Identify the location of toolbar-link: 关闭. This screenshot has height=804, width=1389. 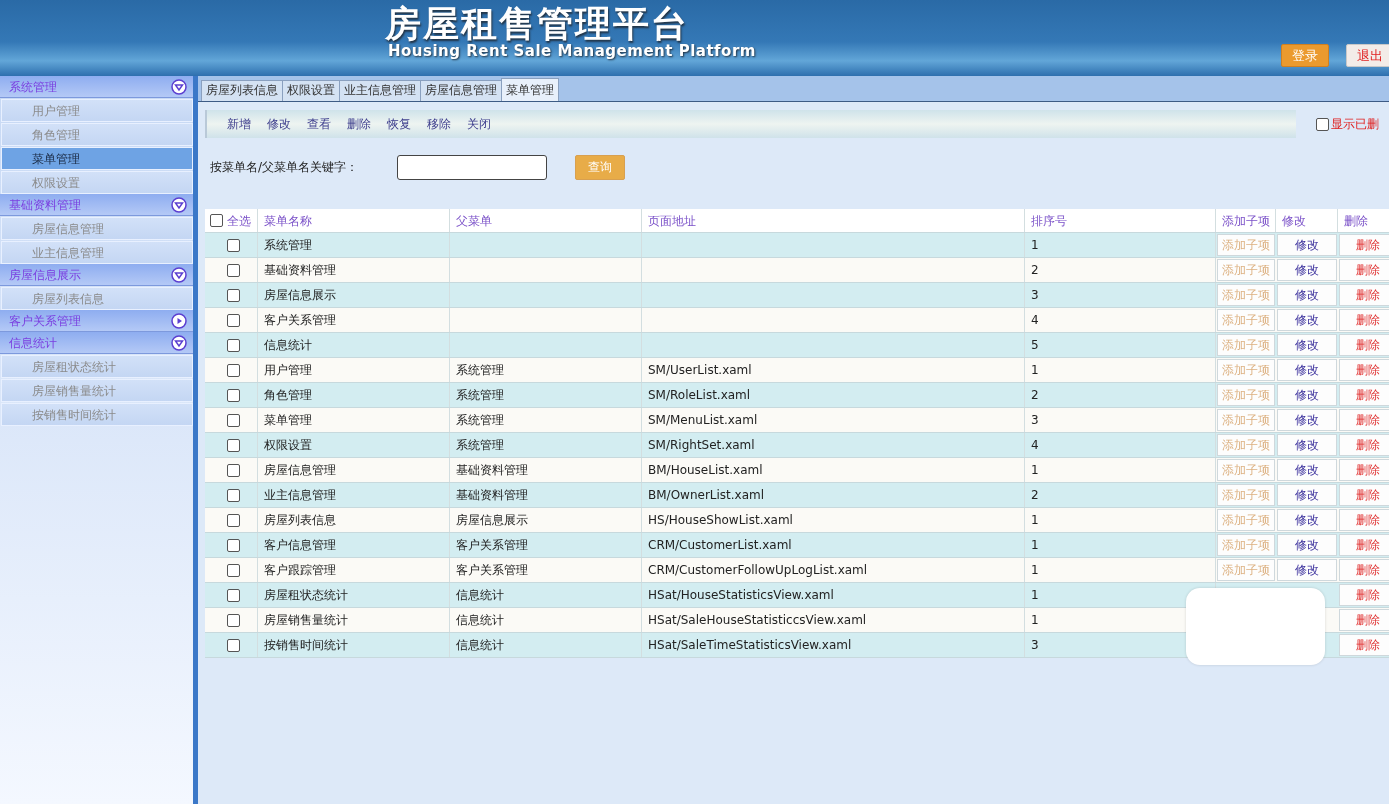
(479, 124).